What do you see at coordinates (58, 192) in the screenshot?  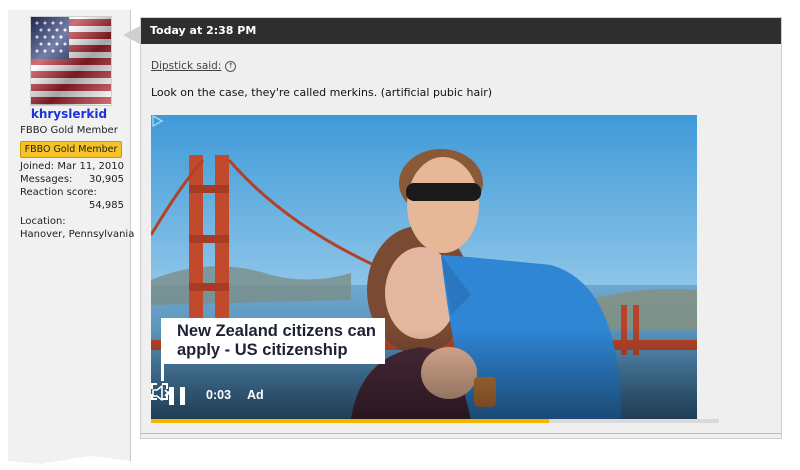 I see `stat-reaction-label: Reaction score:` at bounding box center [58, 192].